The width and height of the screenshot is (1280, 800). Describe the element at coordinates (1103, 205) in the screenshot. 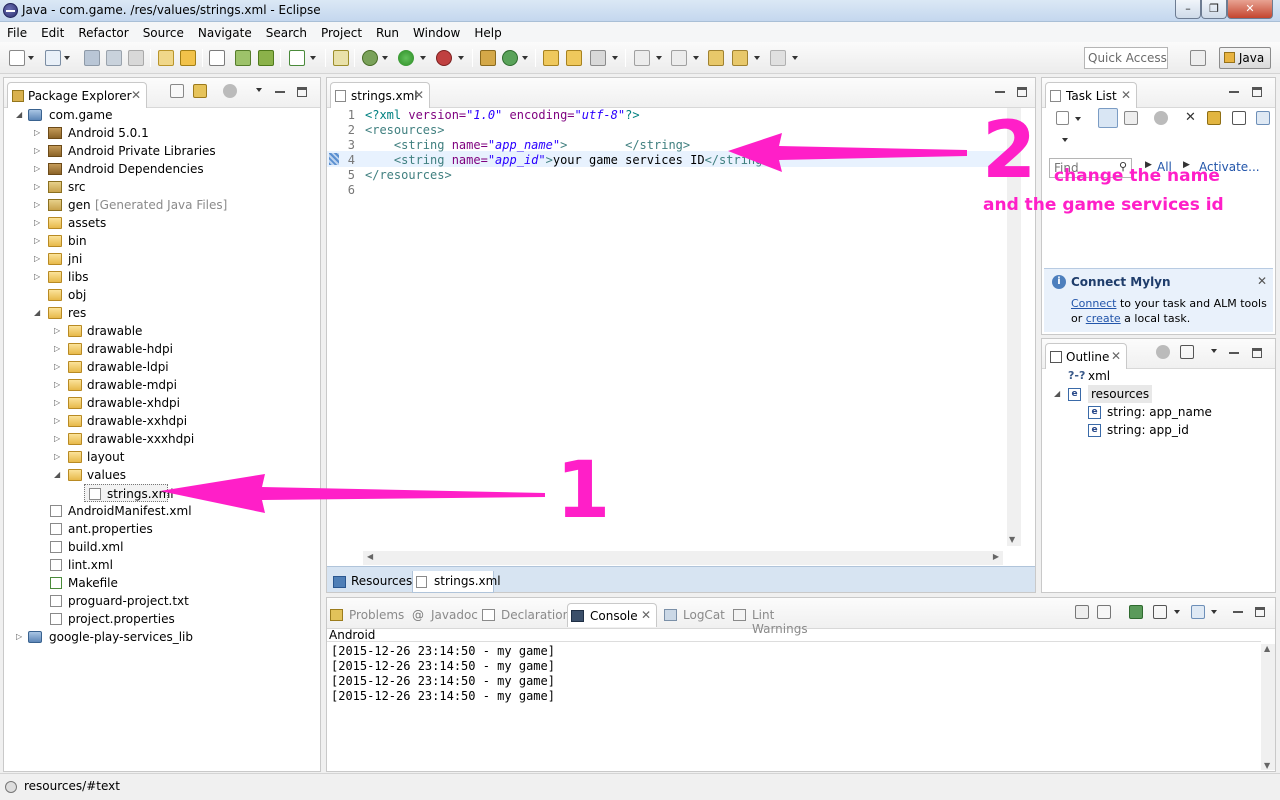

I see `annotation-text-line-2: and the game services id` at that location.